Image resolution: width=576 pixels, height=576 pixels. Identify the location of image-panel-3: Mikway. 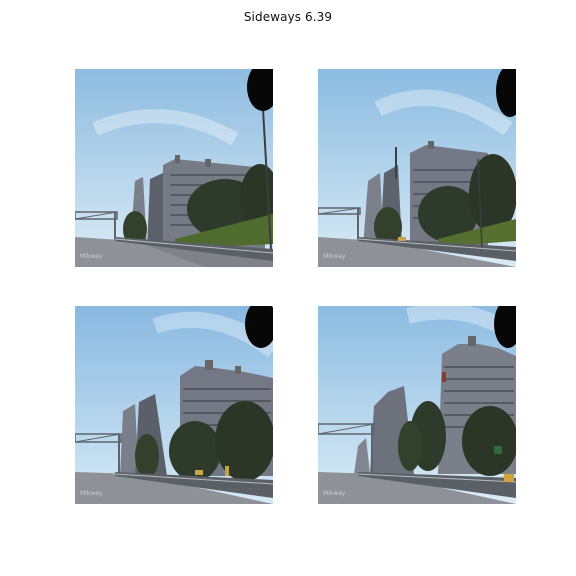
(174, 405).